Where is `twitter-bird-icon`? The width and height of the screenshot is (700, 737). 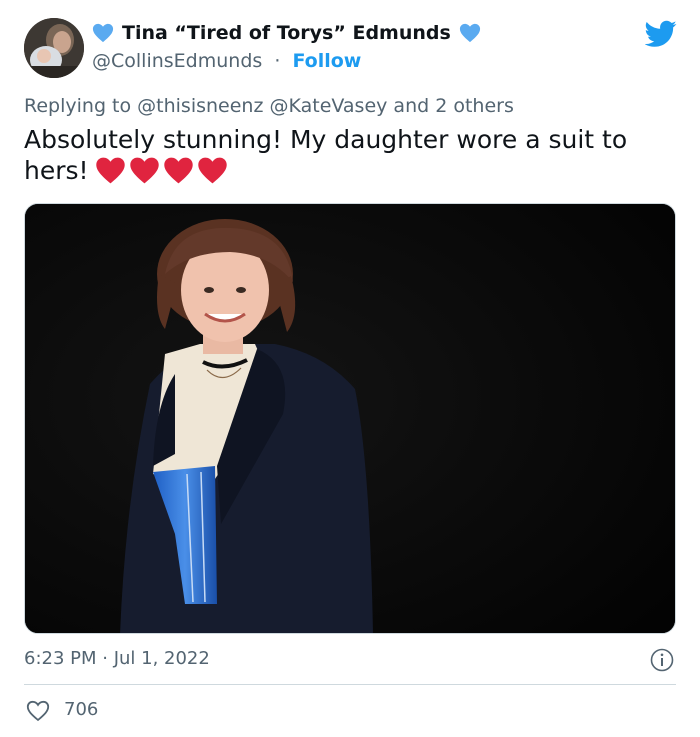 twitter-bird-icon is located at coordinates (661, 34).